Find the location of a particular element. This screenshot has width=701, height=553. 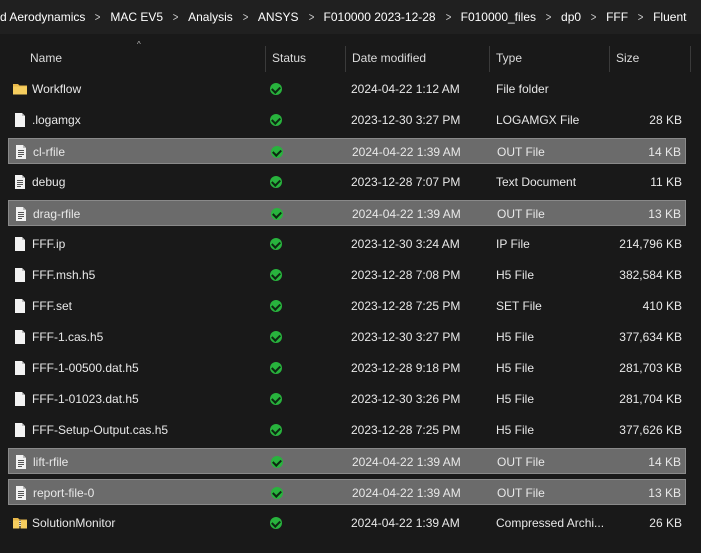

vertical-scrollbar is located at coordinates (696, 298).